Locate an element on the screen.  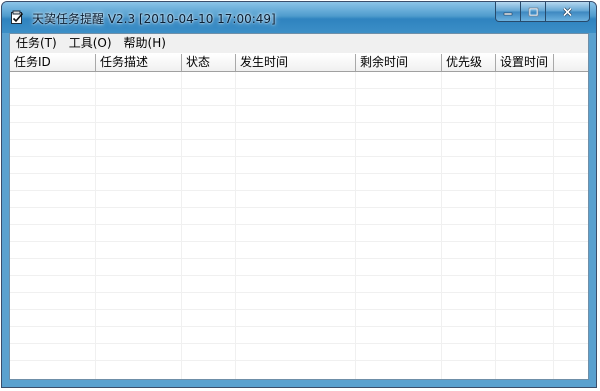
menu-help: 帮助(H) is located at coordinates (145, 43).